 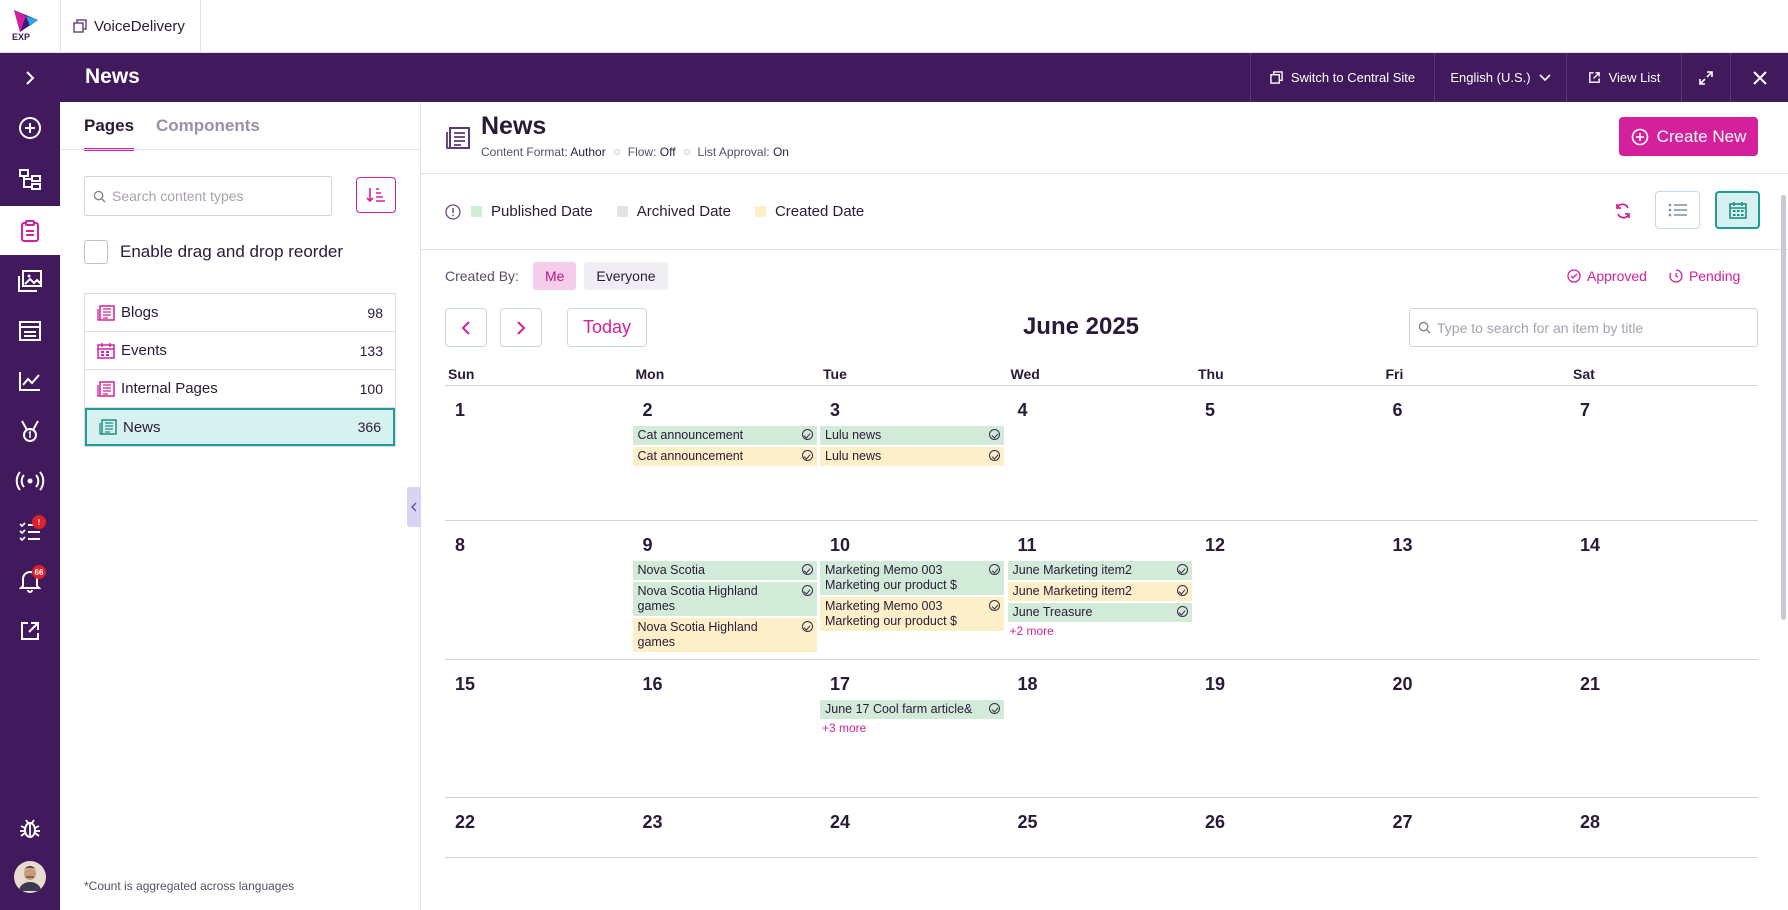 I want to click on page-scrollbar, so click(x=1783, y=407).